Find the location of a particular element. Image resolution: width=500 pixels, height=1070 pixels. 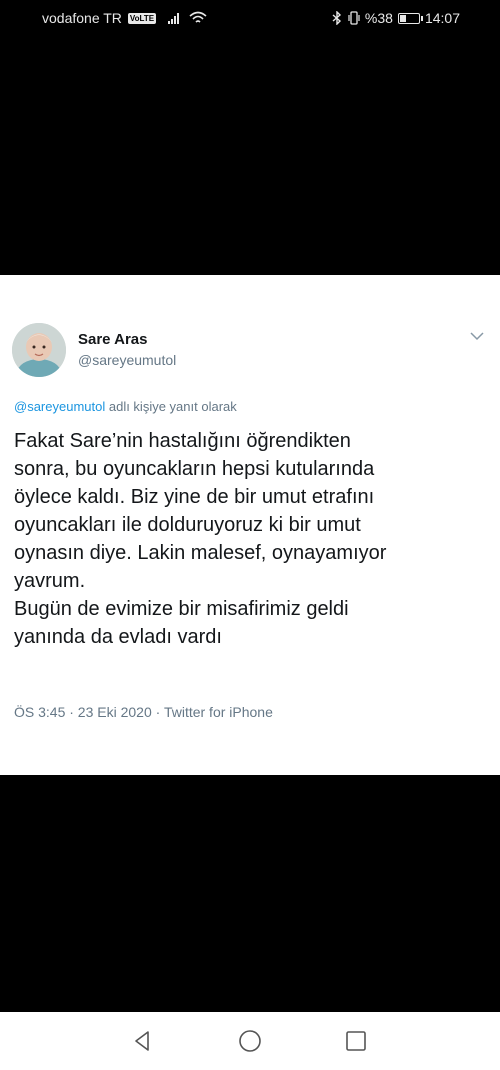

wifi-icon is located at coordinates (198, 17).